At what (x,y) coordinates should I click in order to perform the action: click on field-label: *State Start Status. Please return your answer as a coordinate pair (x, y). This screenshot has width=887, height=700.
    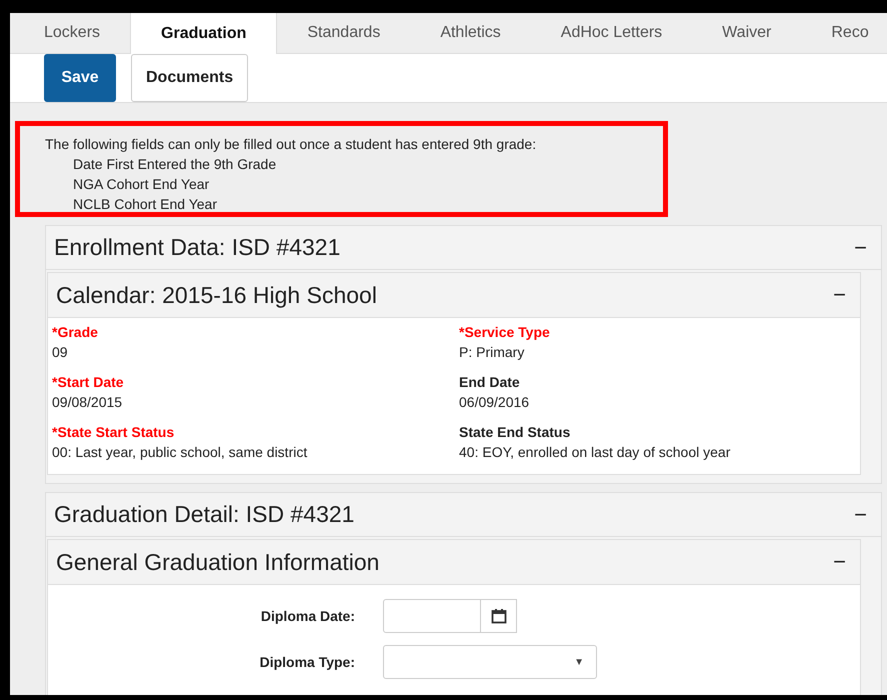
    Looking at the image, I should click on (114, 432).